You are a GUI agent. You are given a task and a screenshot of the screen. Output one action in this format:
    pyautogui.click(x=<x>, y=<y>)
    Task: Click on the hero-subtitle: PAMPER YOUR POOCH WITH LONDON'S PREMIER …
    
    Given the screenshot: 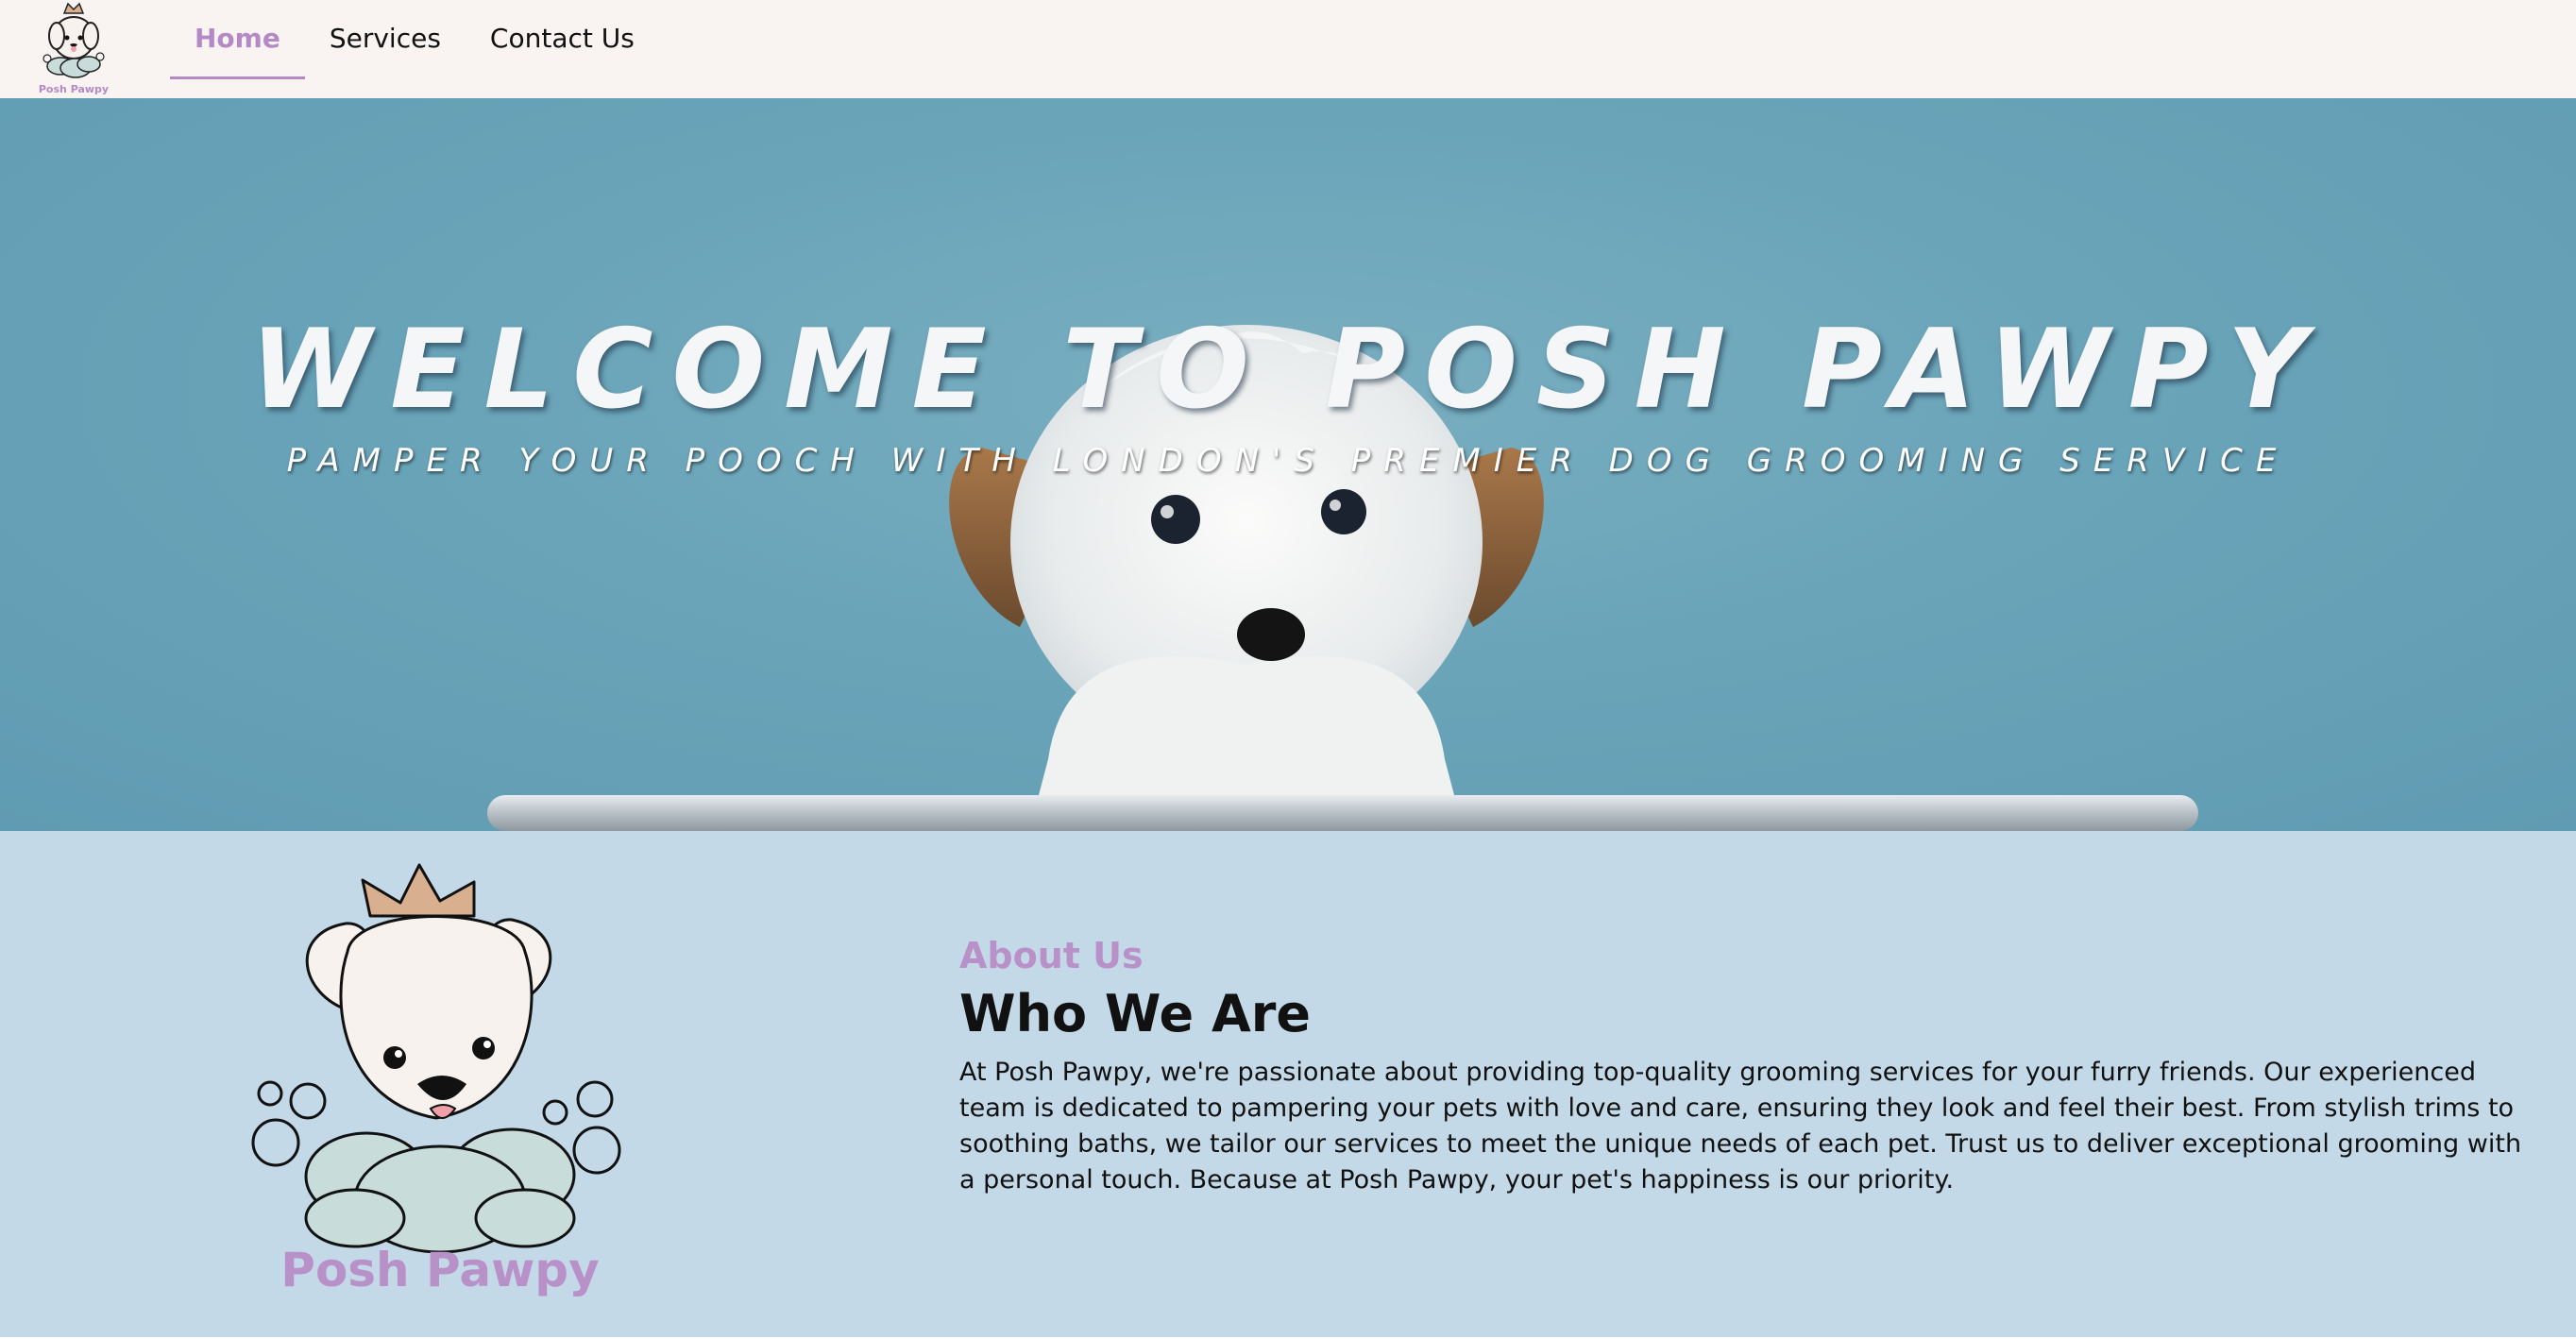 What is the action you would take?
    pyautogui.click(x=1288, y=461)
    